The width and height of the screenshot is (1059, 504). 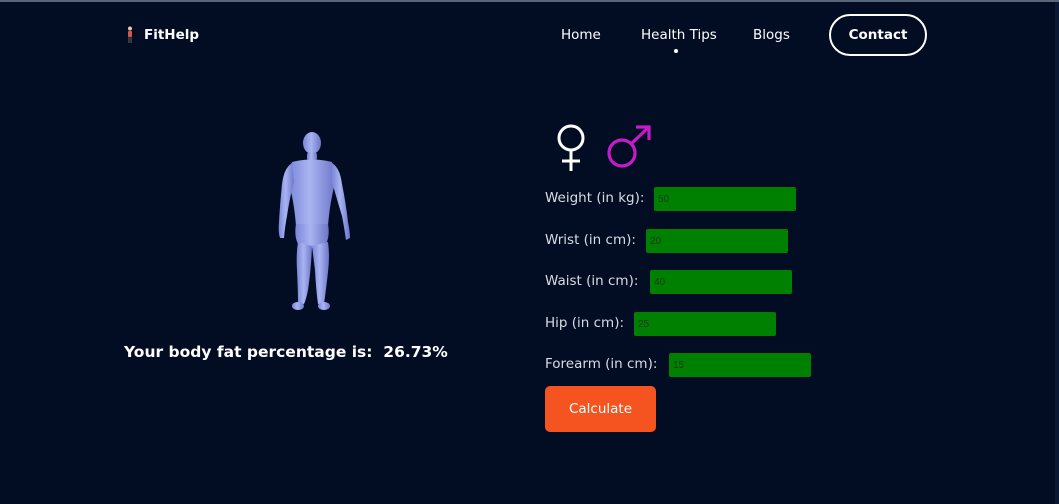 I want to click on person-logo-icon, so click(x=130, y=34).